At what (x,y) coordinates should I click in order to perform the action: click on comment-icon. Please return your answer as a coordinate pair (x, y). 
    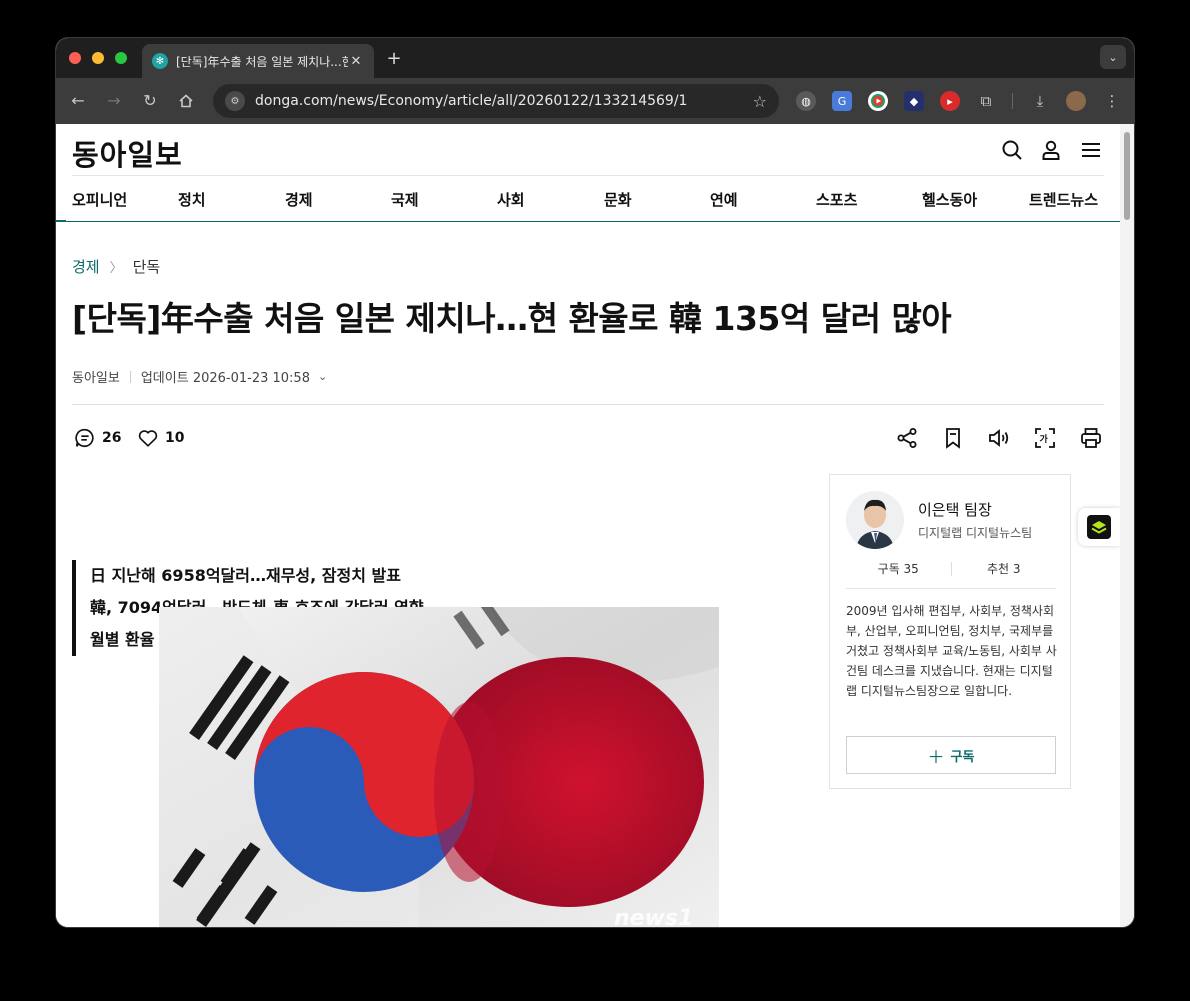
    Looking at the image, I should click on (84, 438).